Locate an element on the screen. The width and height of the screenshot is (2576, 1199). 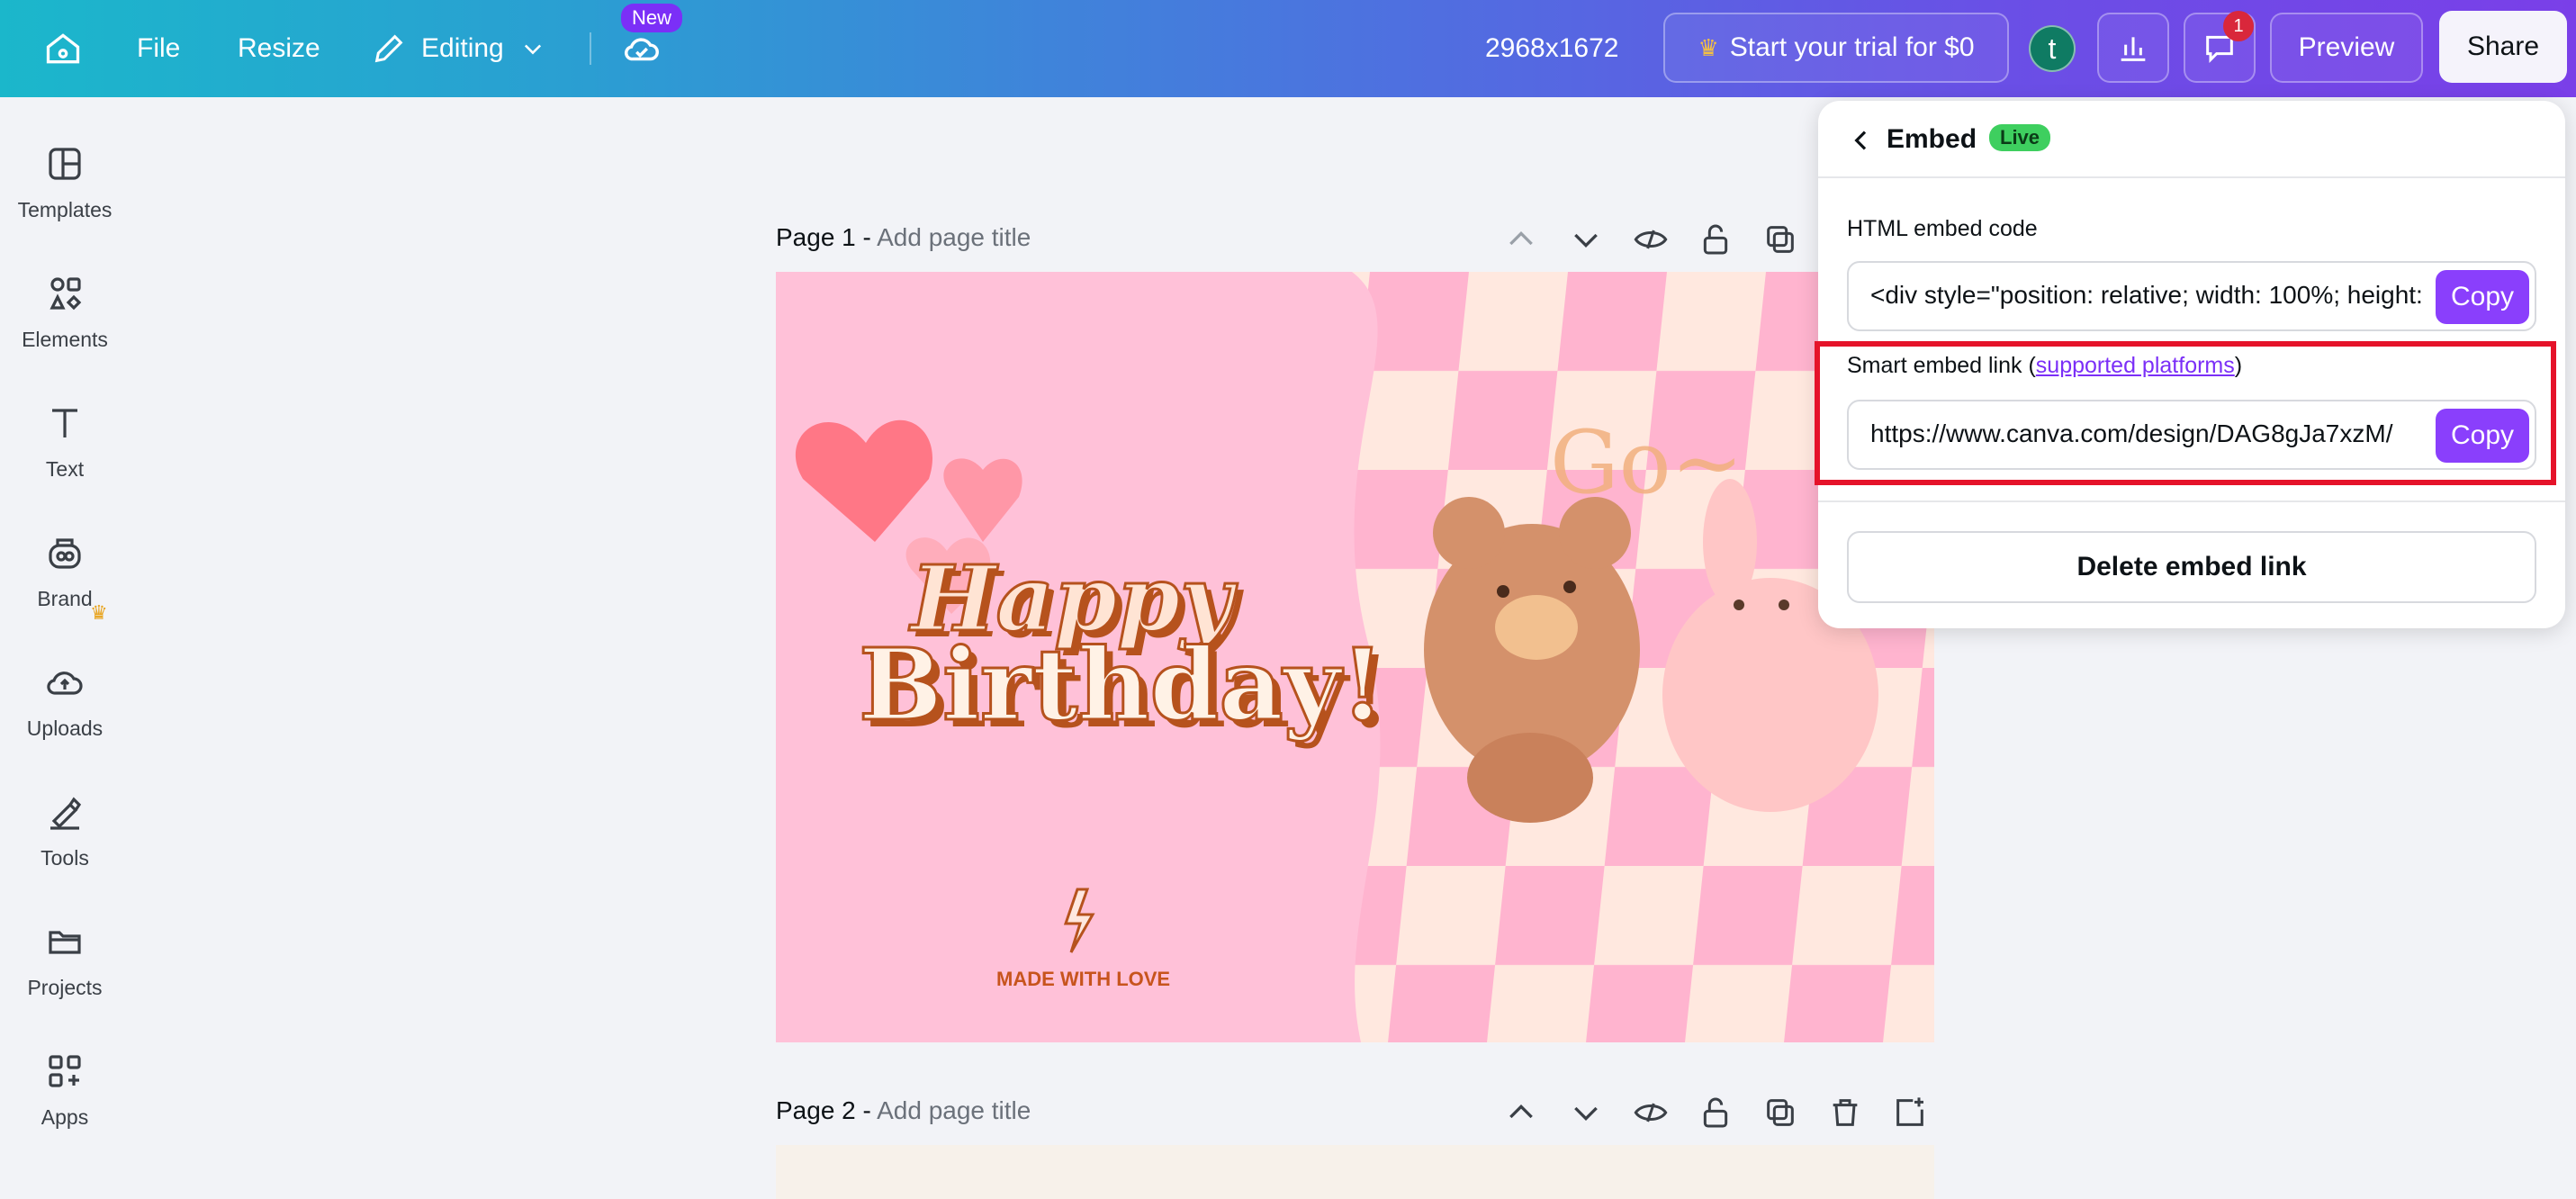
preview-button: Preview is located at coordinates (2346, 48).